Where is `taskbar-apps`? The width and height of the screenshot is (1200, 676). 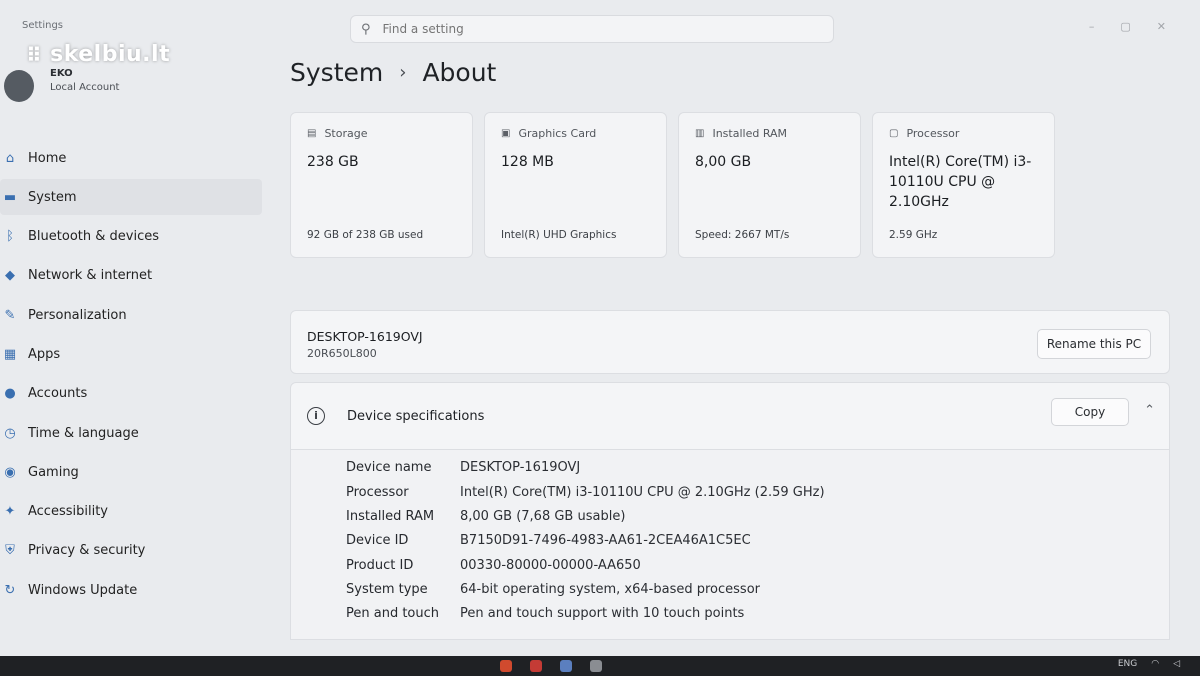
taskbar-apps is located at coordinates (551, 666).